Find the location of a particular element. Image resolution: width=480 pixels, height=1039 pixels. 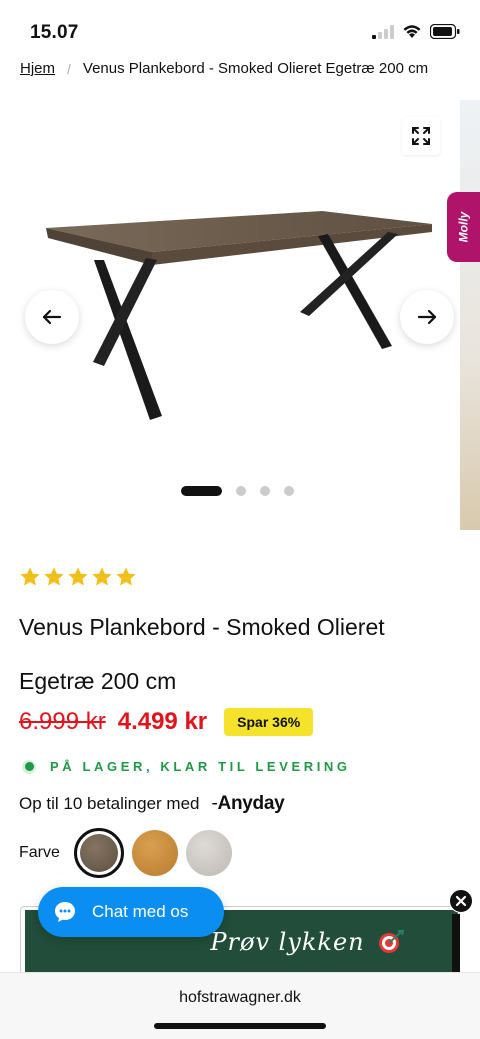

next-image-button is located at coordinates (427, 317).